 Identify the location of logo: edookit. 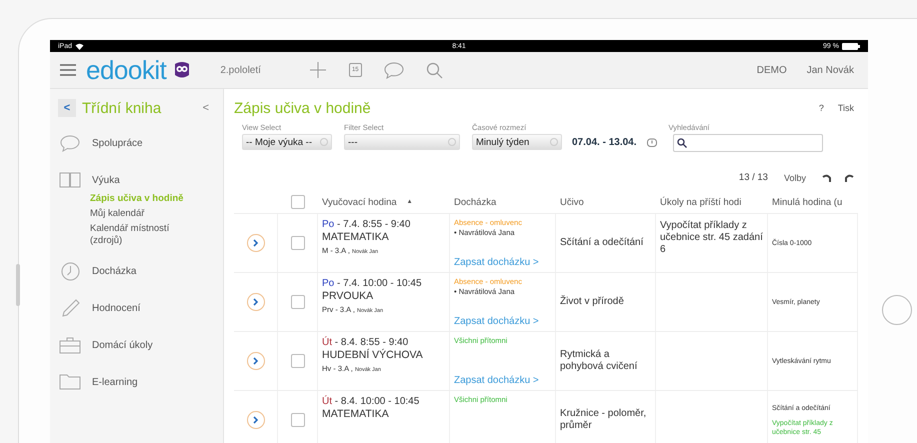
(126, 70).